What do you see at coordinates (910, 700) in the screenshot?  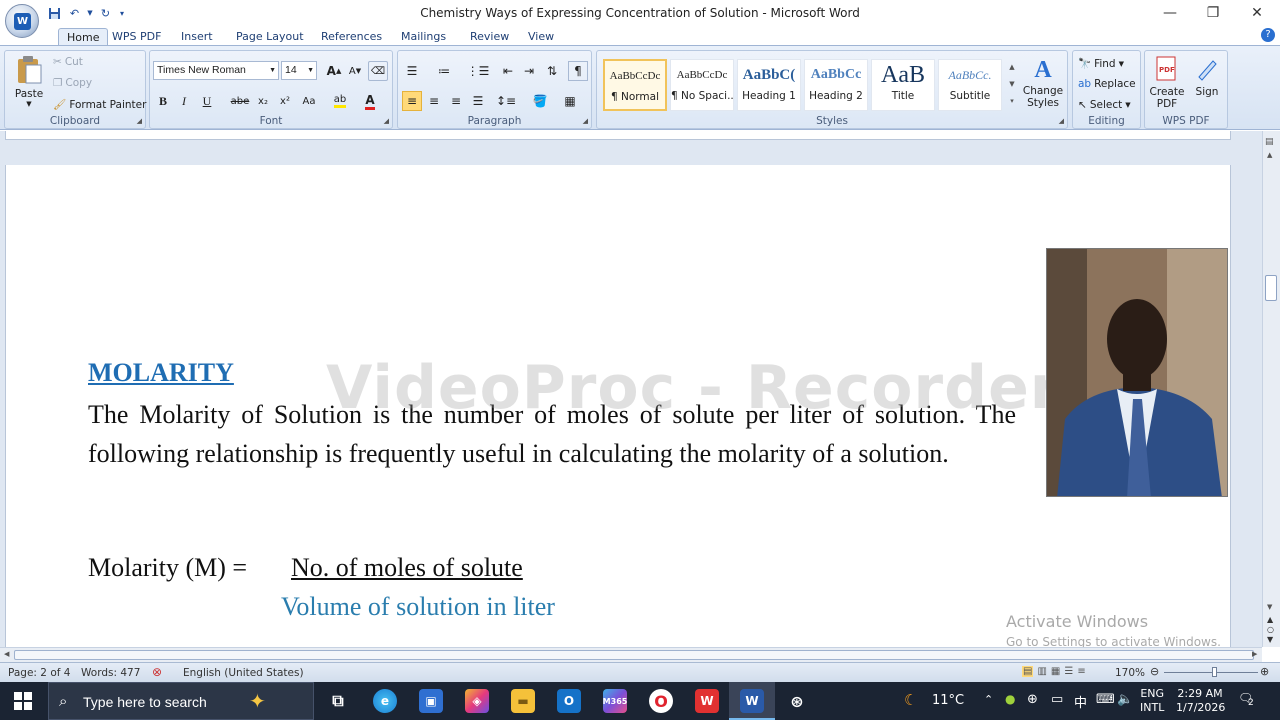 I see `weather-icon: ☾` at bounding box center [910, 700].